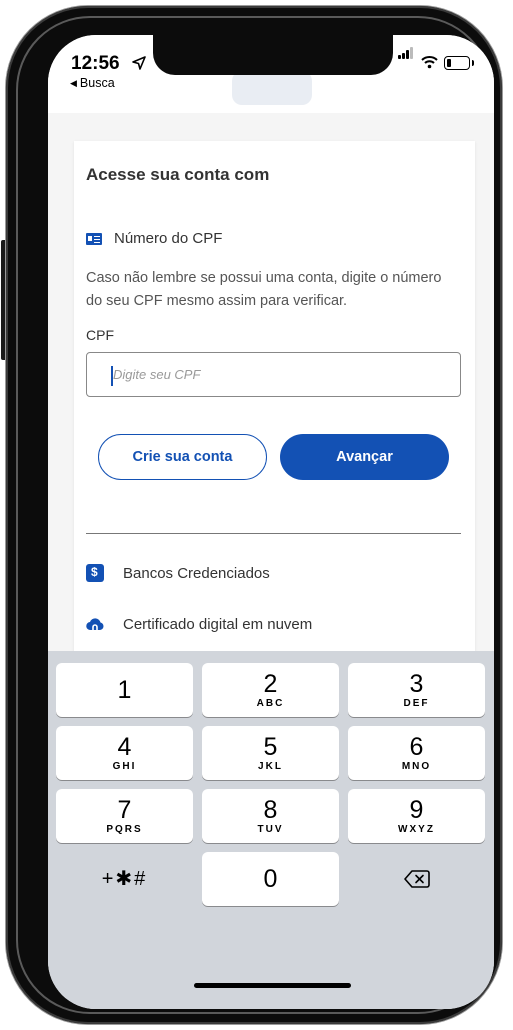 This screenshot has width=513, height=1030. What do you see at coordinates (157, 374) in the screenshot?
I see `cpf-input-placeholder: Digite seu CPF` at bounding box center [157, 374].